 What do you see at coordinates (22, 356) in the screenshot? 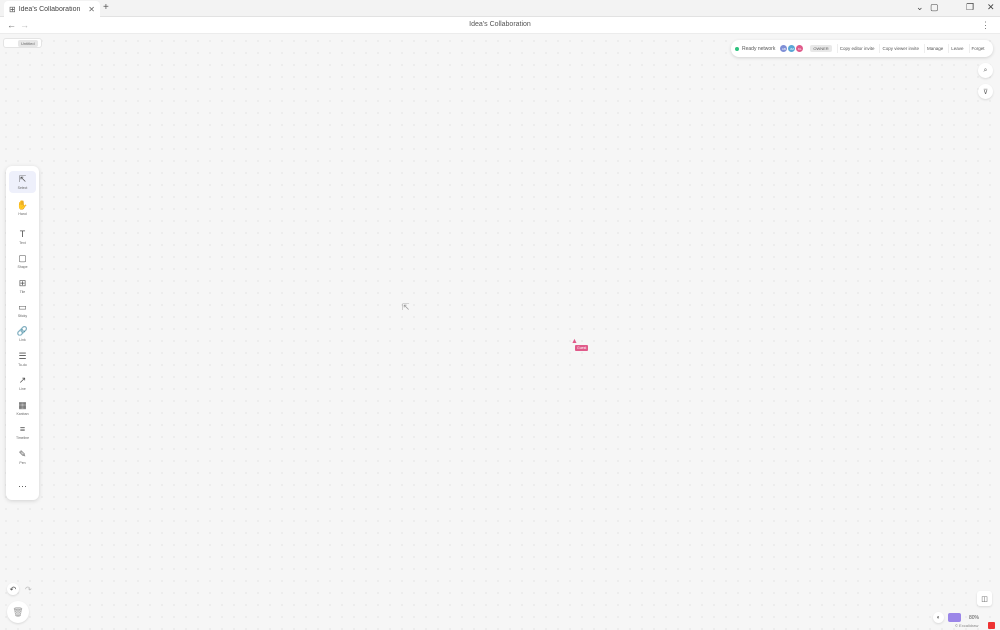
I see `todo-icon: ☰` at bounding box center [22, 356].